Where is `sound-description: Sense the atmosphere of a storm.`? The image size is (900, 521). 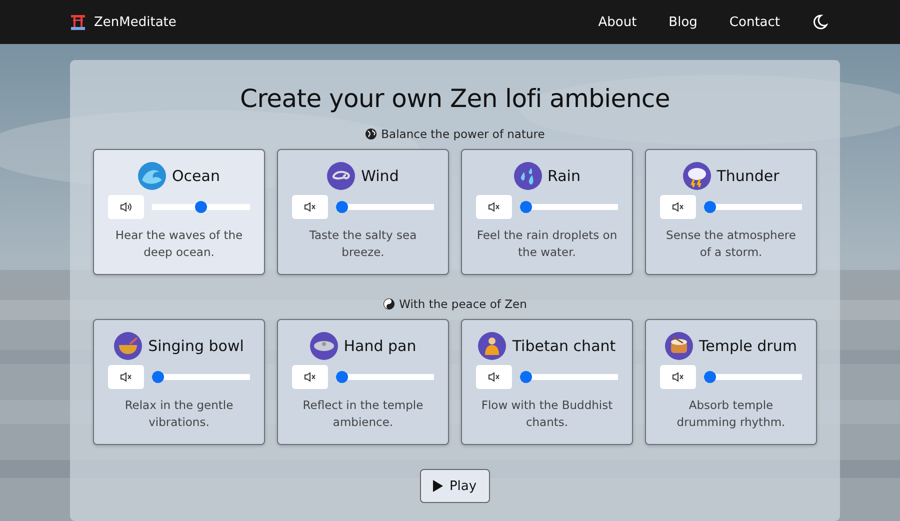
sound-description: Sense the atmosphere of a storm. is located at coordinates (731, 244).